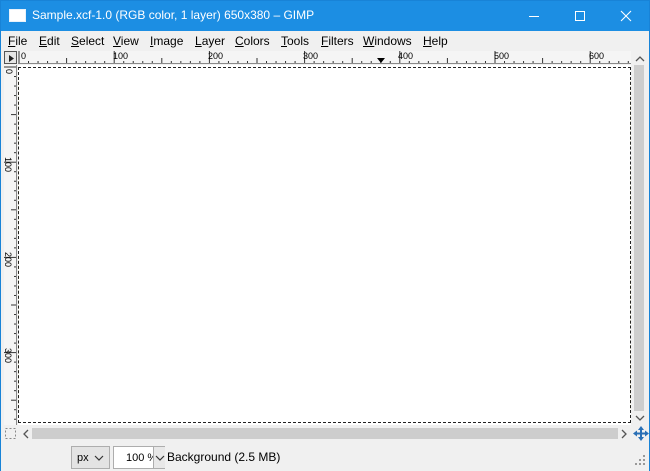 The image size is (650, 471). Describe the element at coordinates (17, 41) in the screenshot. I see `menu-file: File` at that location.